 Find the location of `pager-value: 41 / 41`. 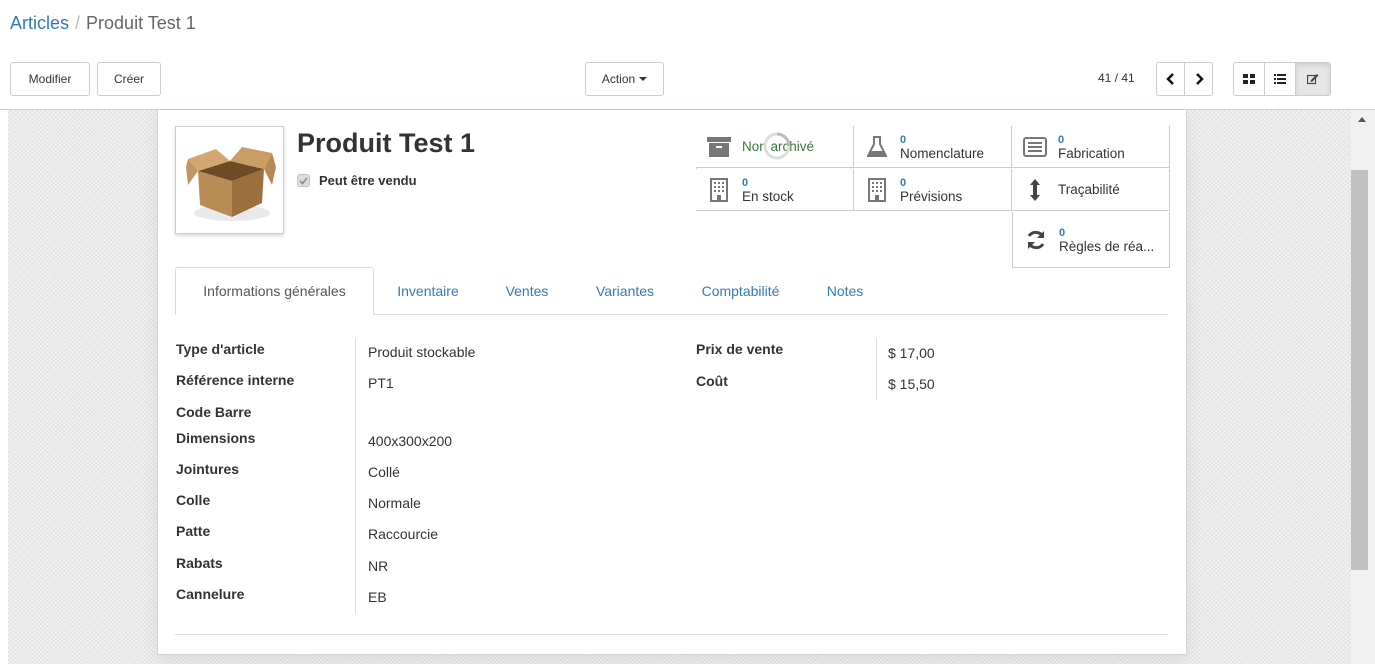

pager-value: 41 / 41 is located at coordinates (1116, 78).